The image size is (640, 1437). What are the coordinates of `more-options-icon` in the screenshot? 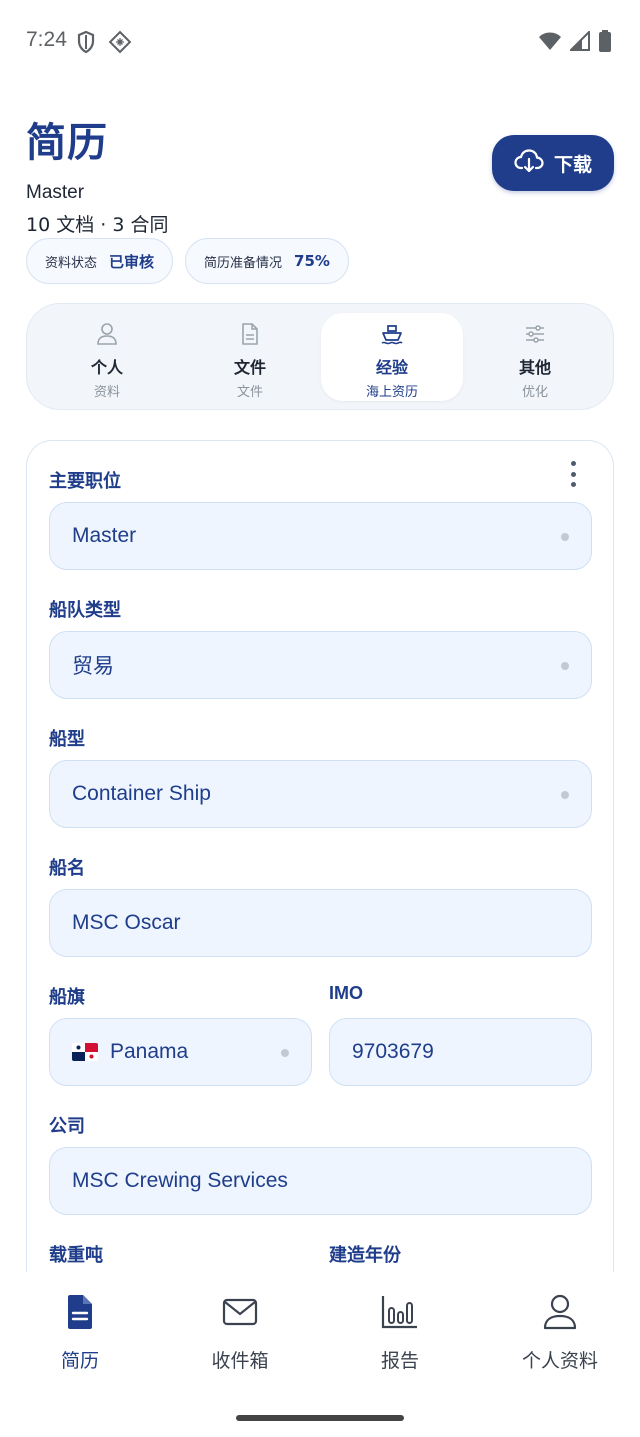 It's located at (573, 474).